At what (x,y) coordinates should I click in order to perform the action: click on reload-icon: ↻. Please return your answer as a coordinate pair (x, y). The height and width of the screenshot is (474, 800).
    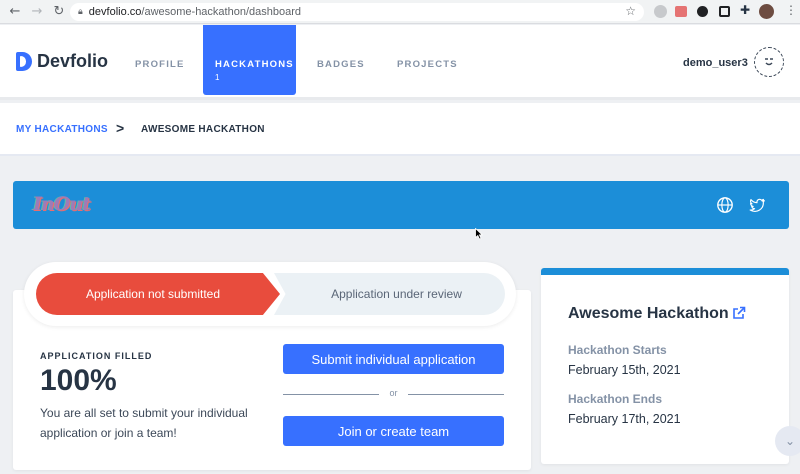
    Looking at the image, I should click on (59, 11).